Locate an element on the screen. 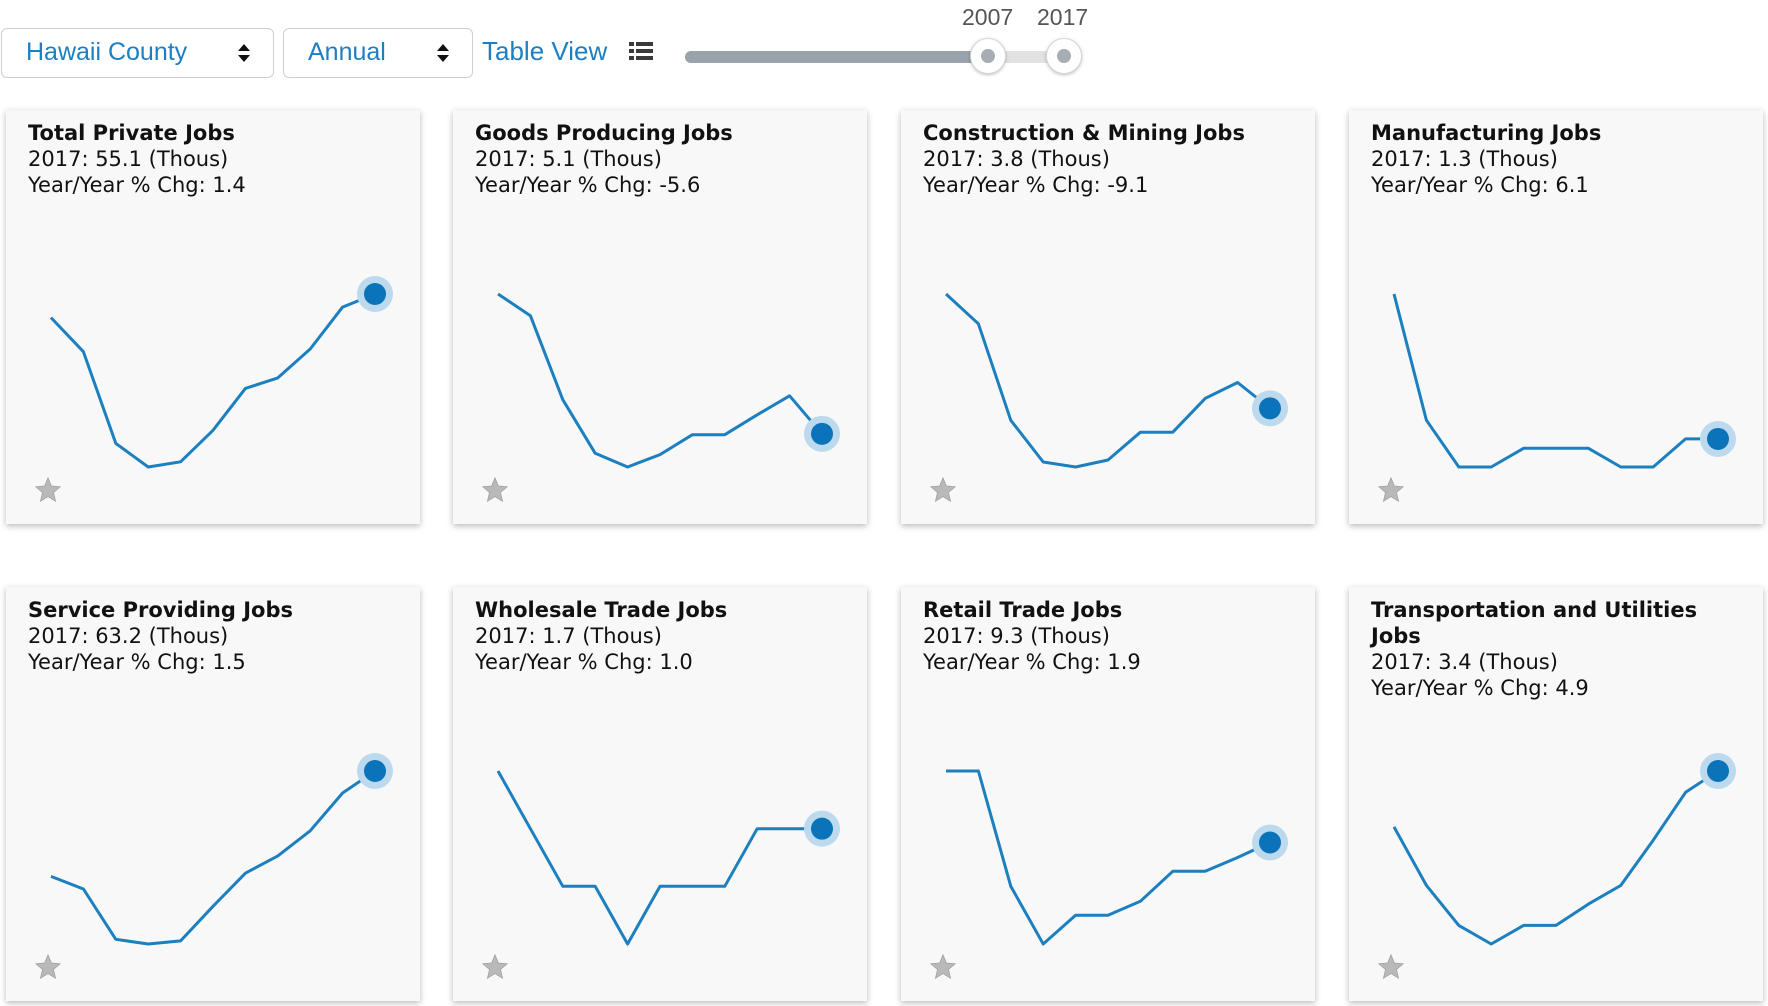 This screenshot has width=1768, height=1006. list-icon is located at coordinates (640, 51).